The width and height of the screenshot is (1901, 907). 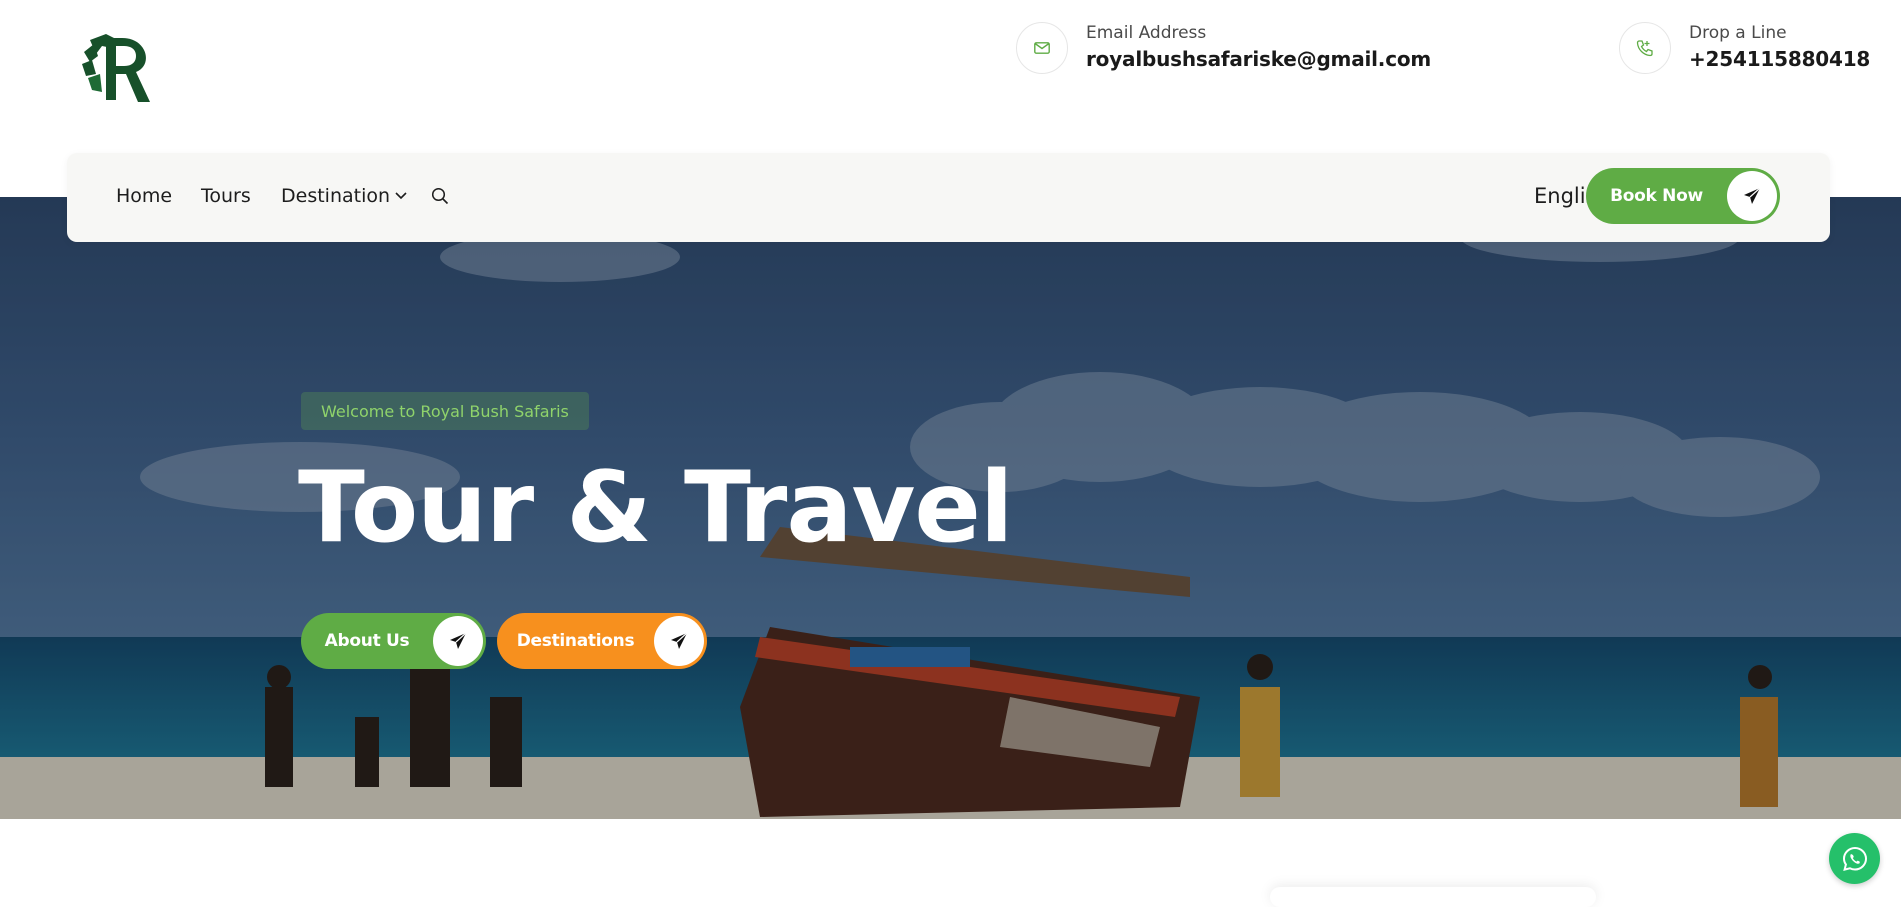 I want to click on nav-item-destination: Destination, so click(x=344, y=196).